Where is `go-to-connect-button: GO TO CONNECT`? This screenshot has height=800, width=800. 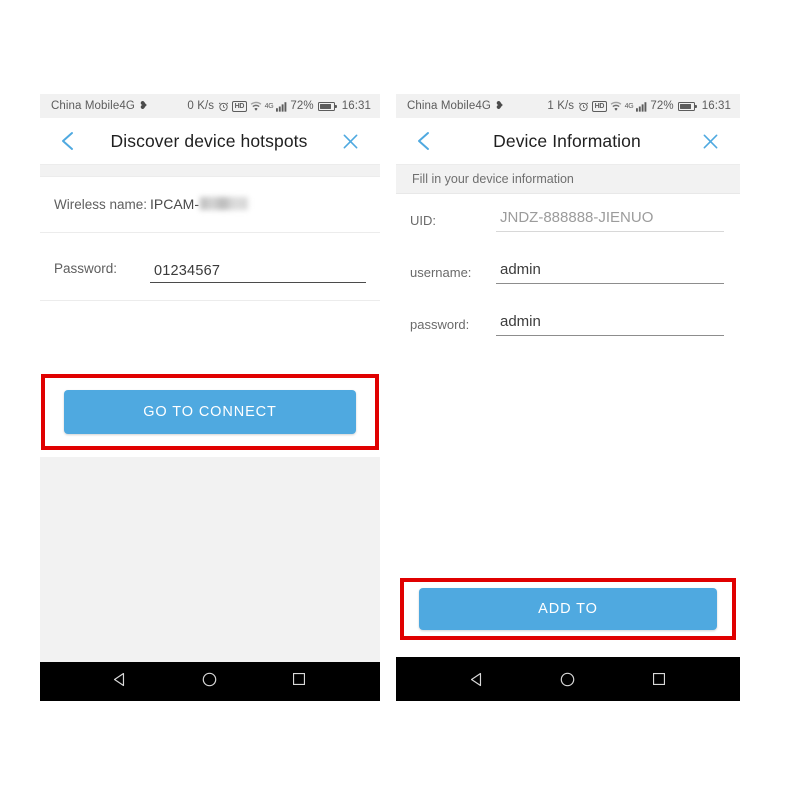 go-to-connect-button: GO TO CONNECT is located at coordinates (210, 412).